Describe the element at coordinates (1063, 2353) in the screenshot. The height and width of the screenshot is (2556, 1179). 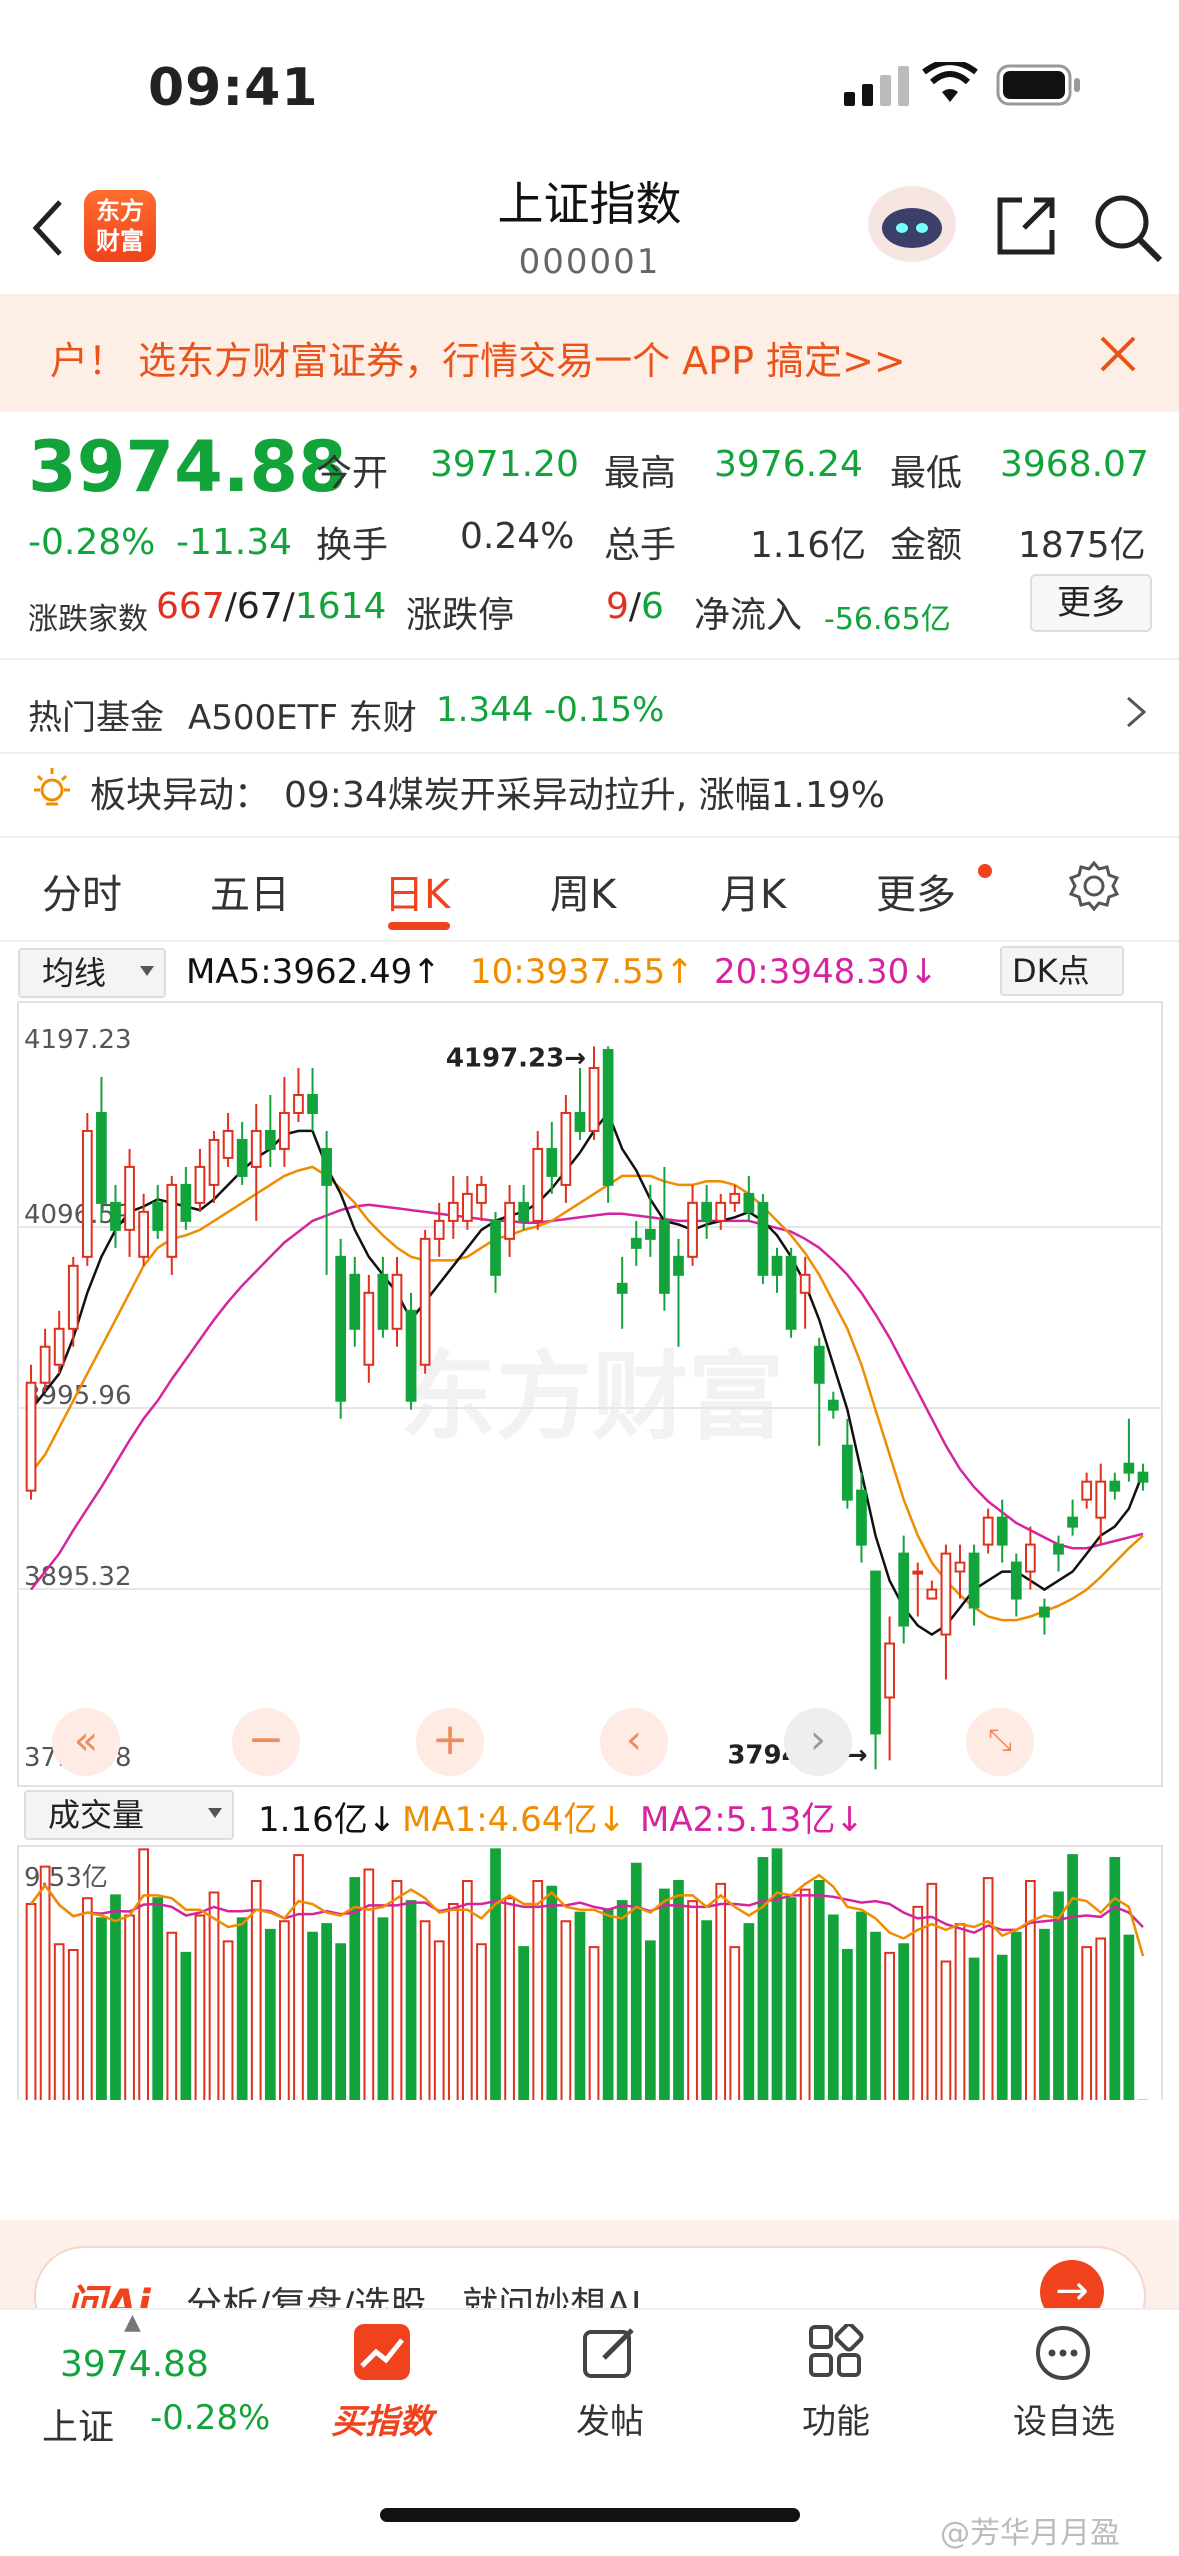
I see `more-dots-icon` at that location.